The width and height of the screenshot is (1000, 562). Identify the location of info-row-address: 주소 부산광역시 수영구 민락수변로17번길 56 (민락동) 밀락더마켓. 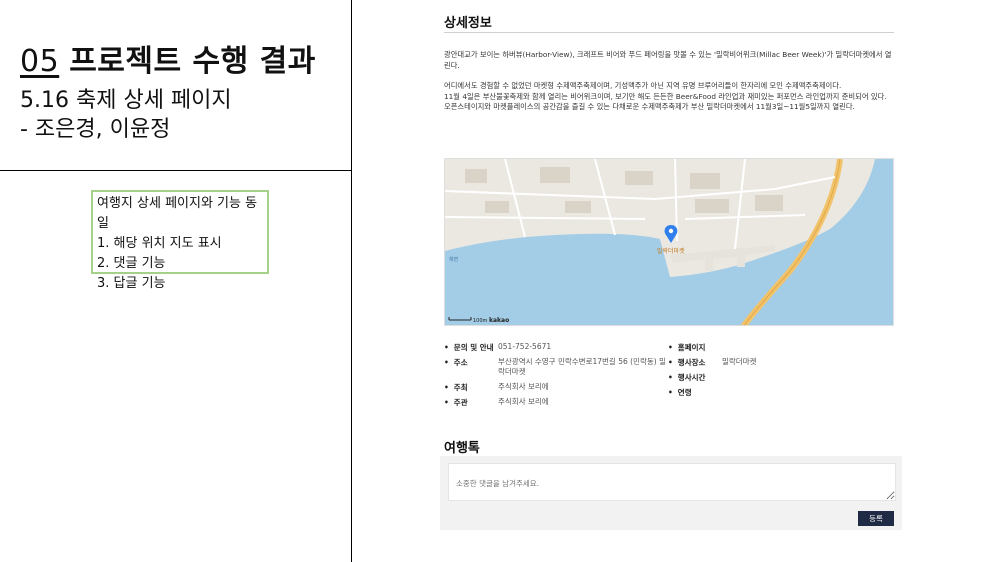
(555, 367).